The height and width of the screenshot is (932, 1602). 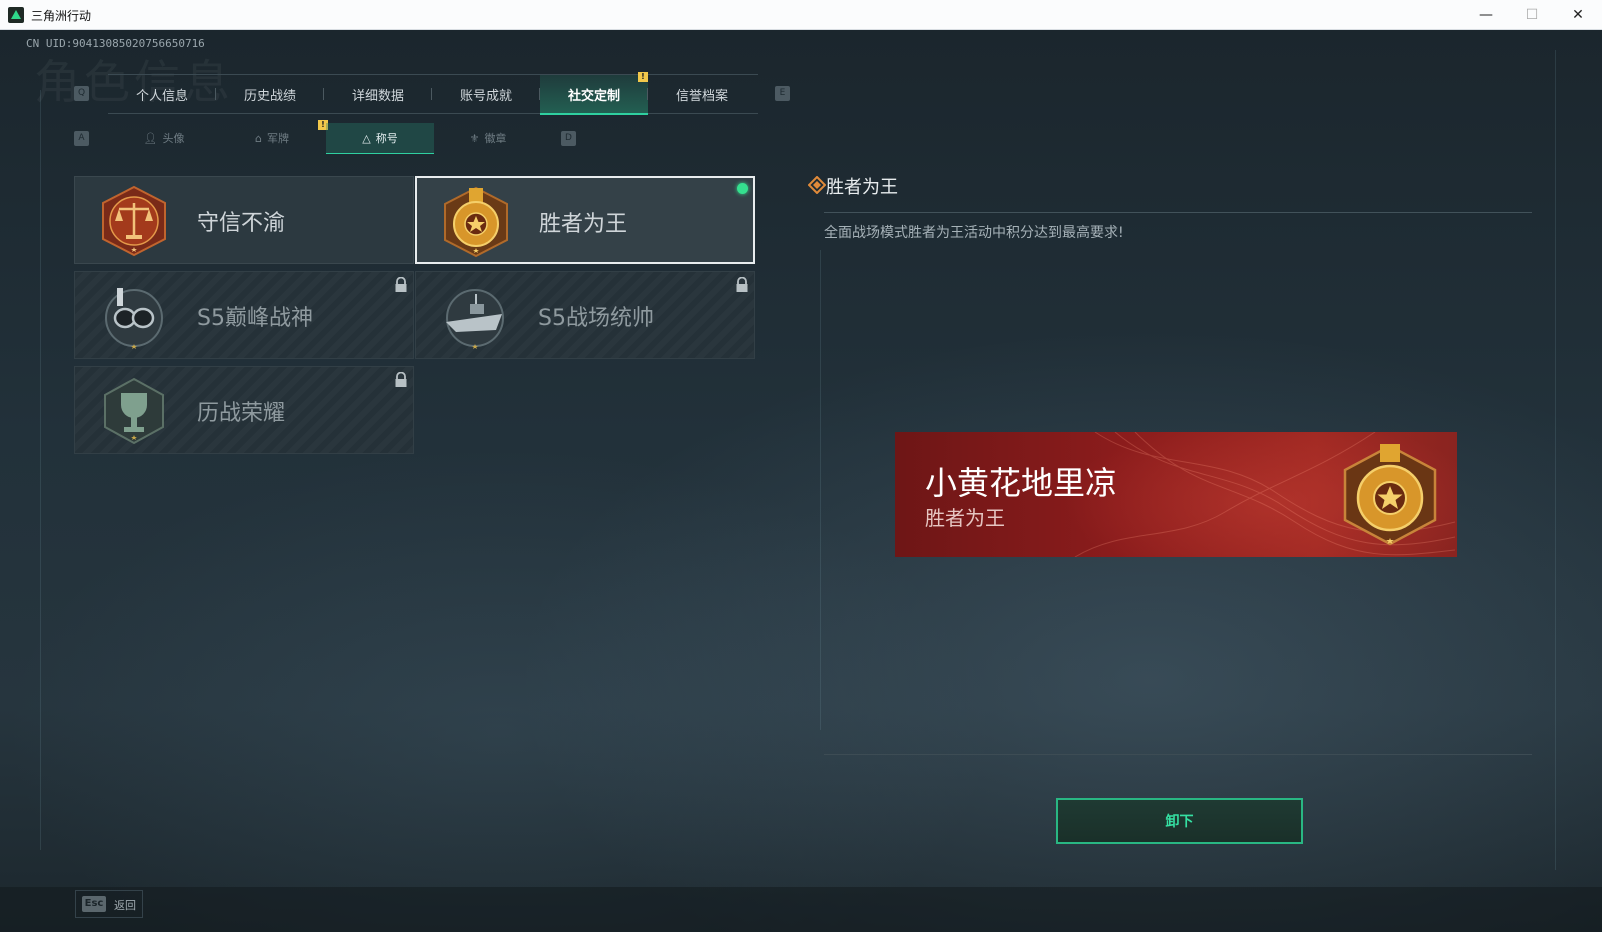 What do you see at coordinates (596, 318) in the screenshot?
I see `title-name: S5战场统帅` at bounding box center [596, 318].